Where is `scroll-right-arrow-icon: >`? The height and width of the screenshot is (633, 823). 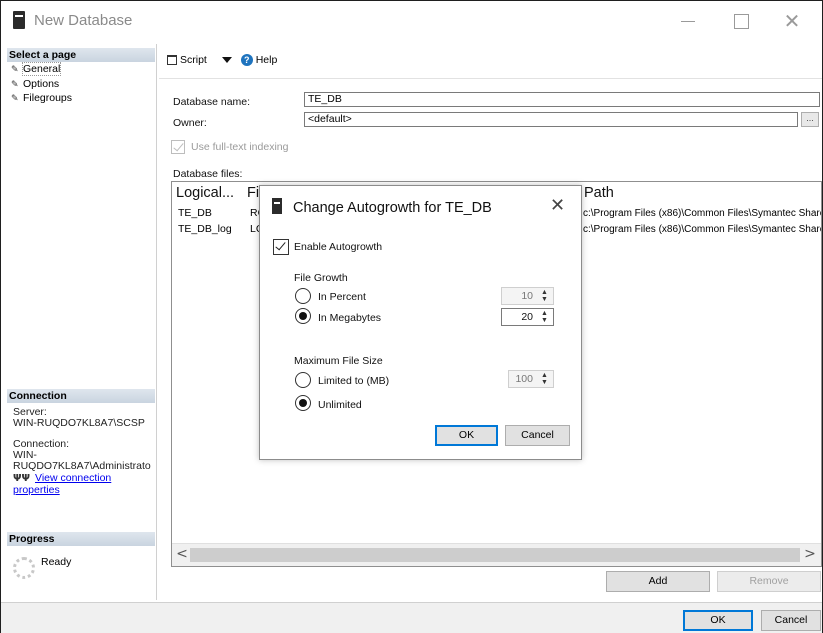
scroll-right-arrow-icon: > is located at coordinates (810, 554).